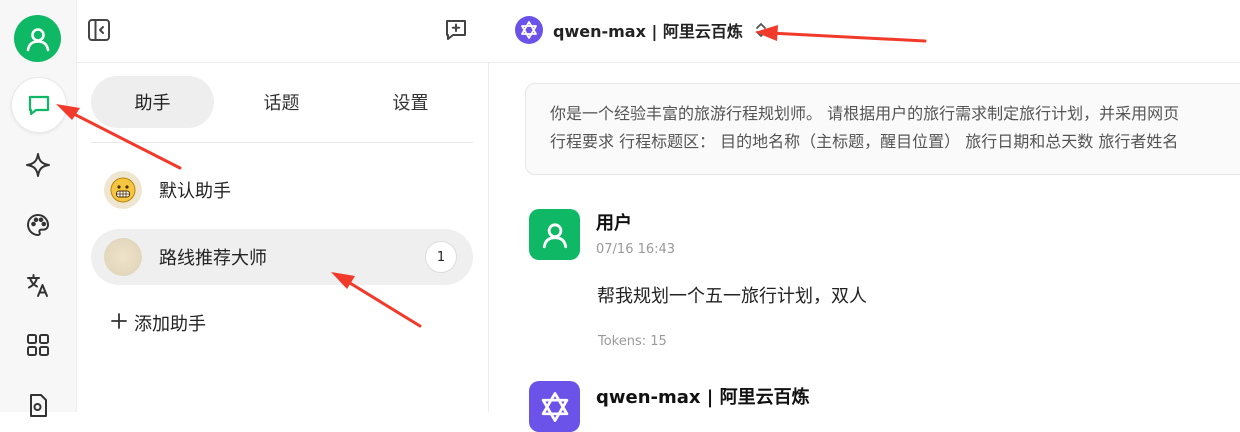 The image size is (1240, 432). I want to click on translate-icon, so click(38, 285).